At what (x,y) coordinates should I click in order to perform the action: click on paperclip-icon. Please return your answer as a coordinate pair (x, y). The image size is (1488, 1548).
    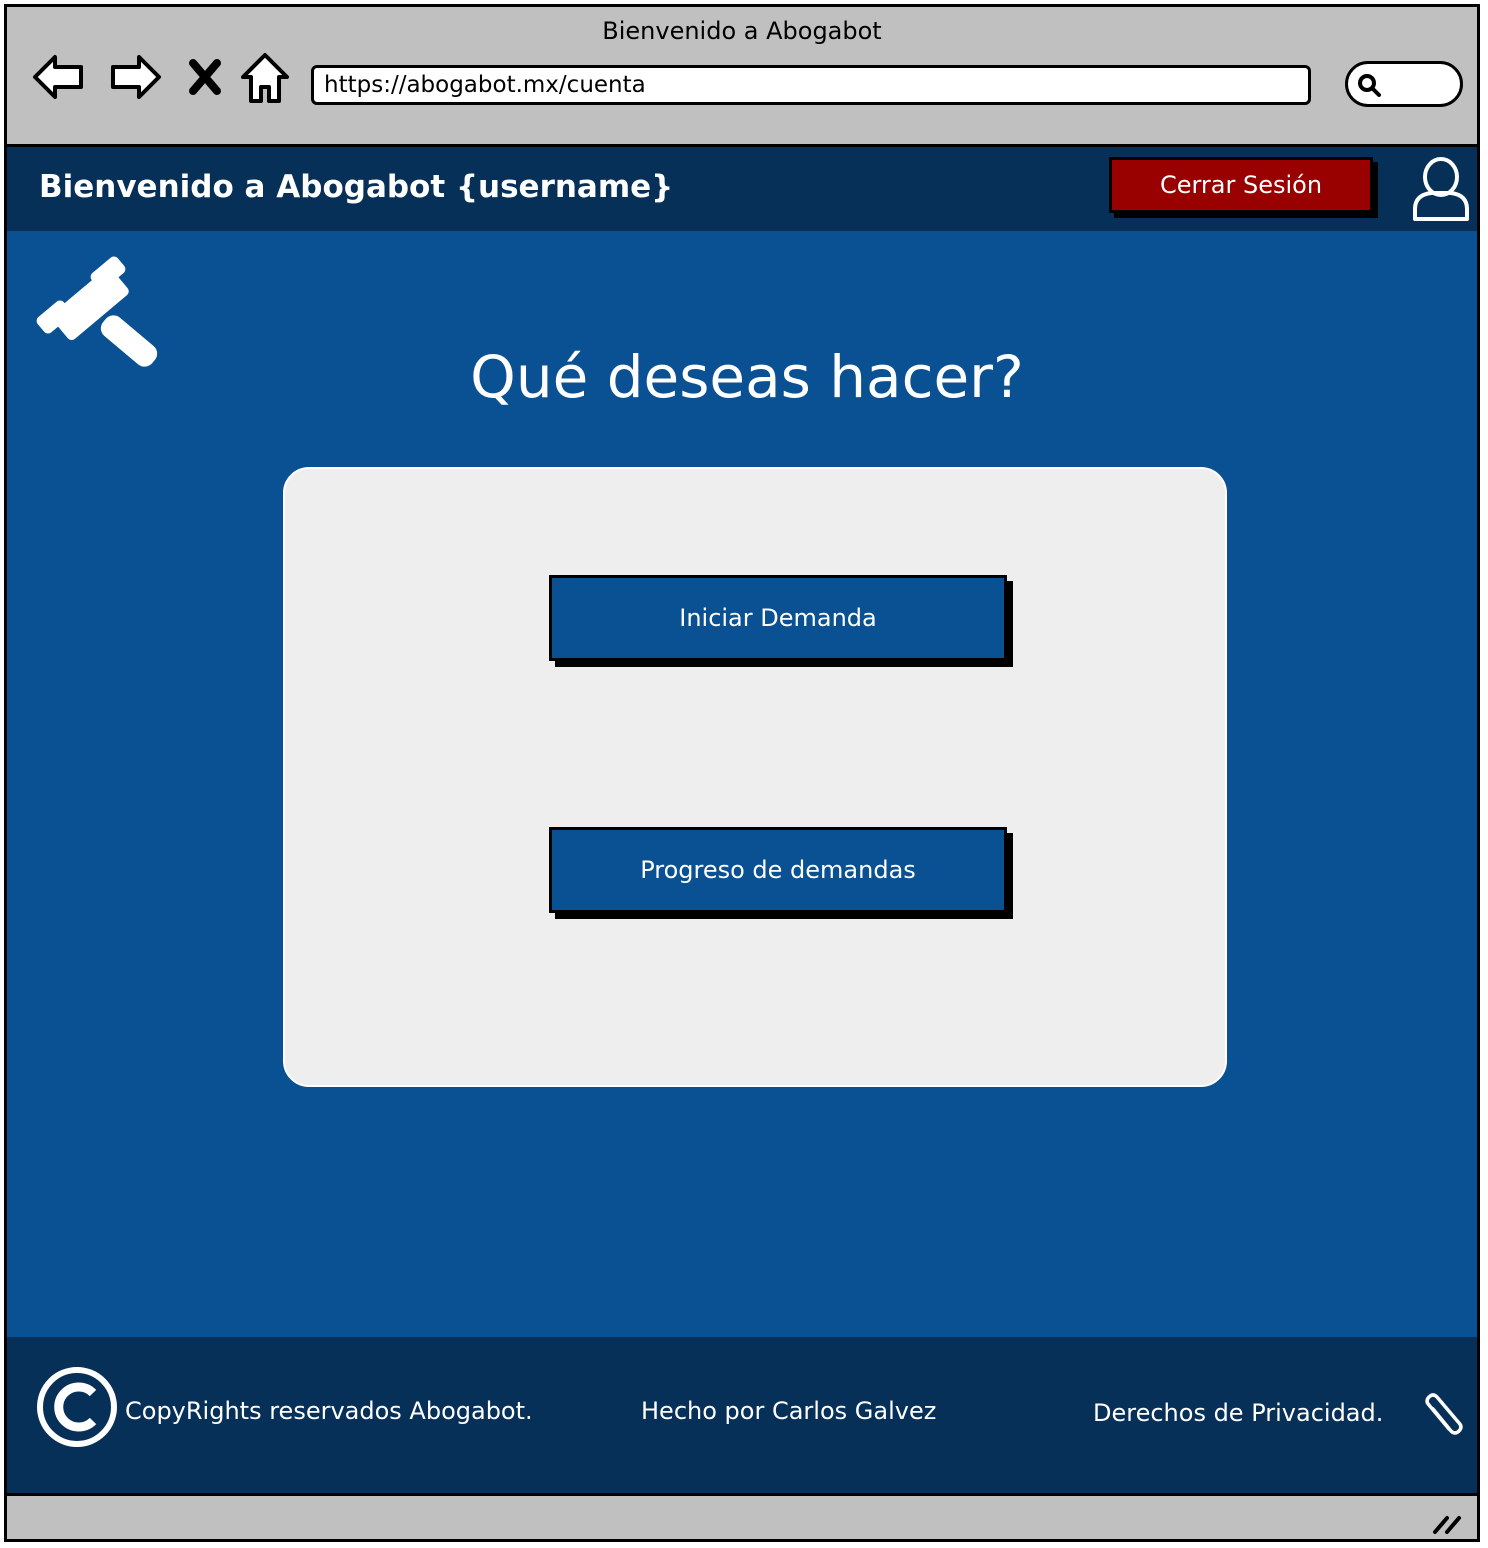
    Looking at the image, I should click on (1442, 1414).